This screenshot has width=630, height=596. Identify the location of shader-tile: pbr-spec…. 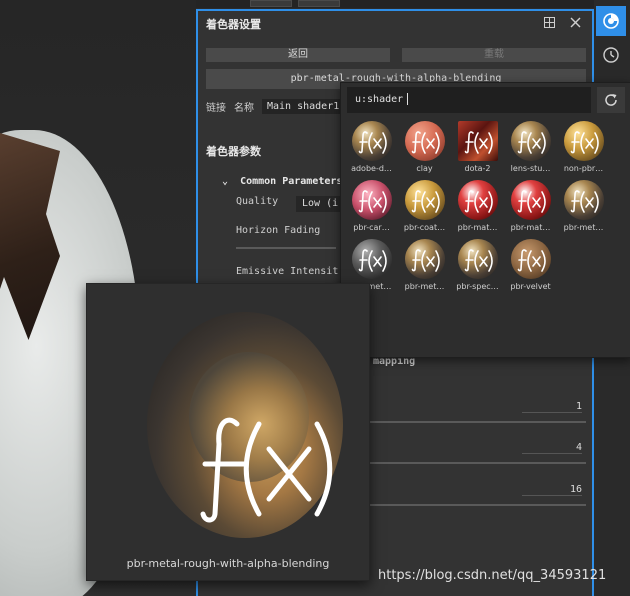
(477, 265).